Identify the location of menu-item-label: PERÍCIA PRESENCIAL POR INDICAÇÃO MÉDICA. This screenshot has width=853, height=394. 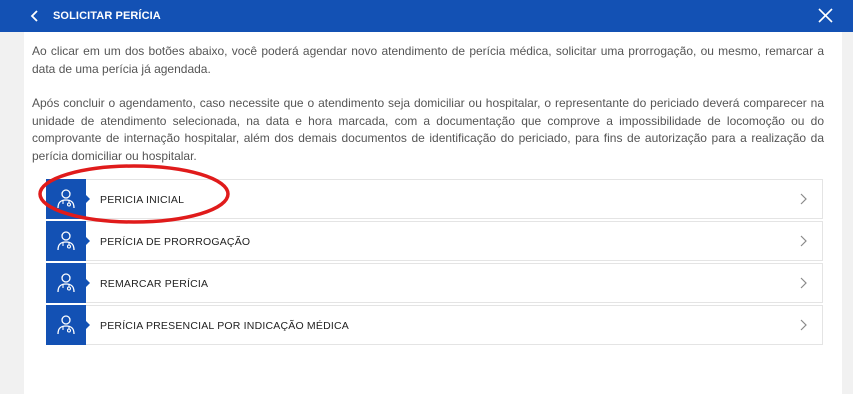
(224, 326).